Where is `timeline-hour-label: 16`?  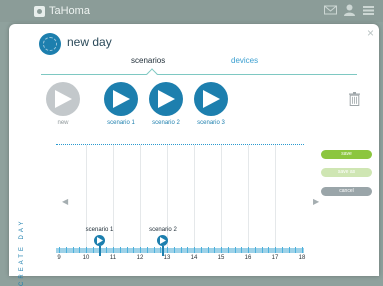
timeline-hour-label: 16 is located at coordinates (248, 258).